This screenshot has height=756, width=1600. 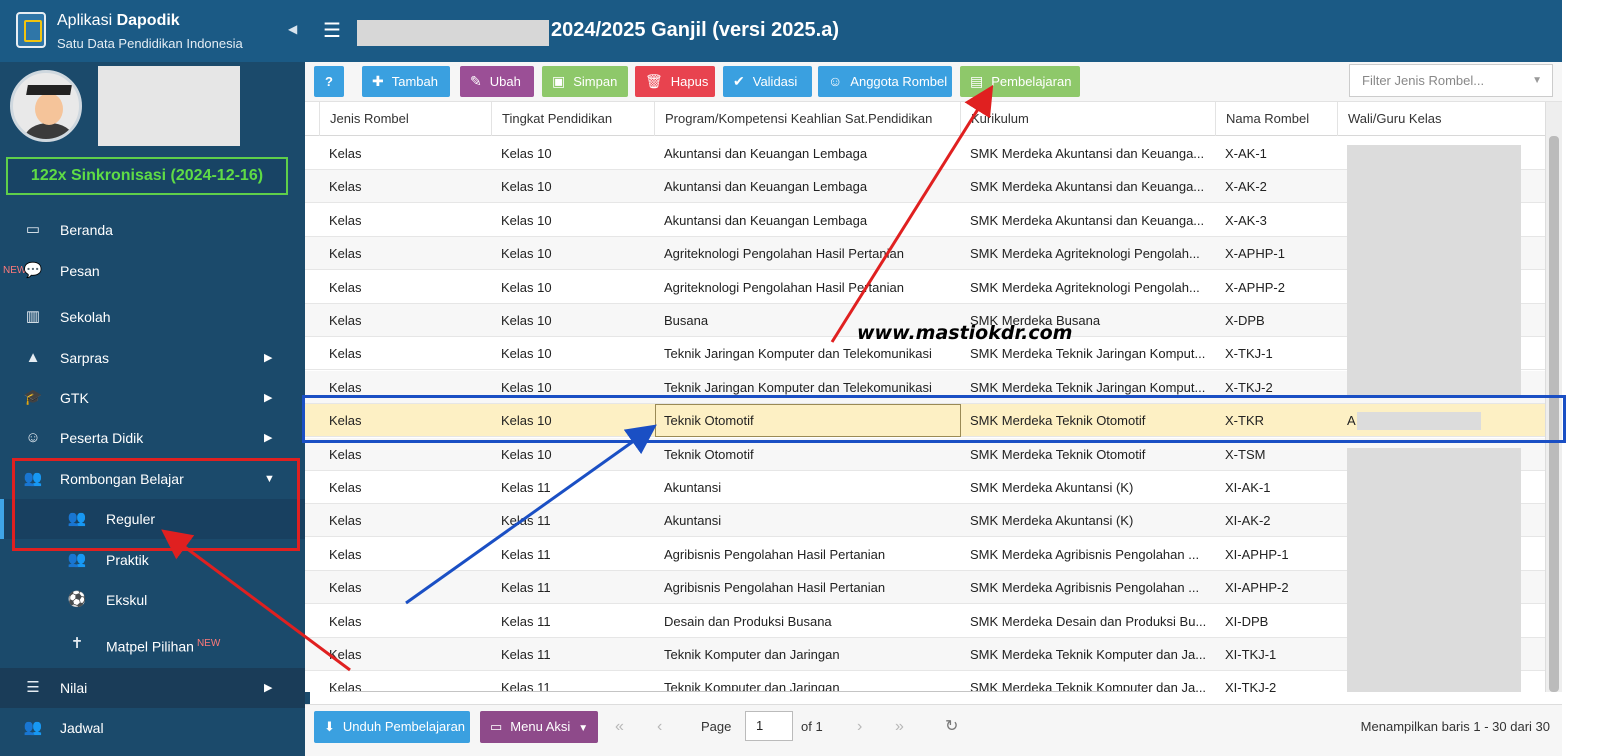 I want to click on refresh-icon: ↻, so click(x=951, y=727).